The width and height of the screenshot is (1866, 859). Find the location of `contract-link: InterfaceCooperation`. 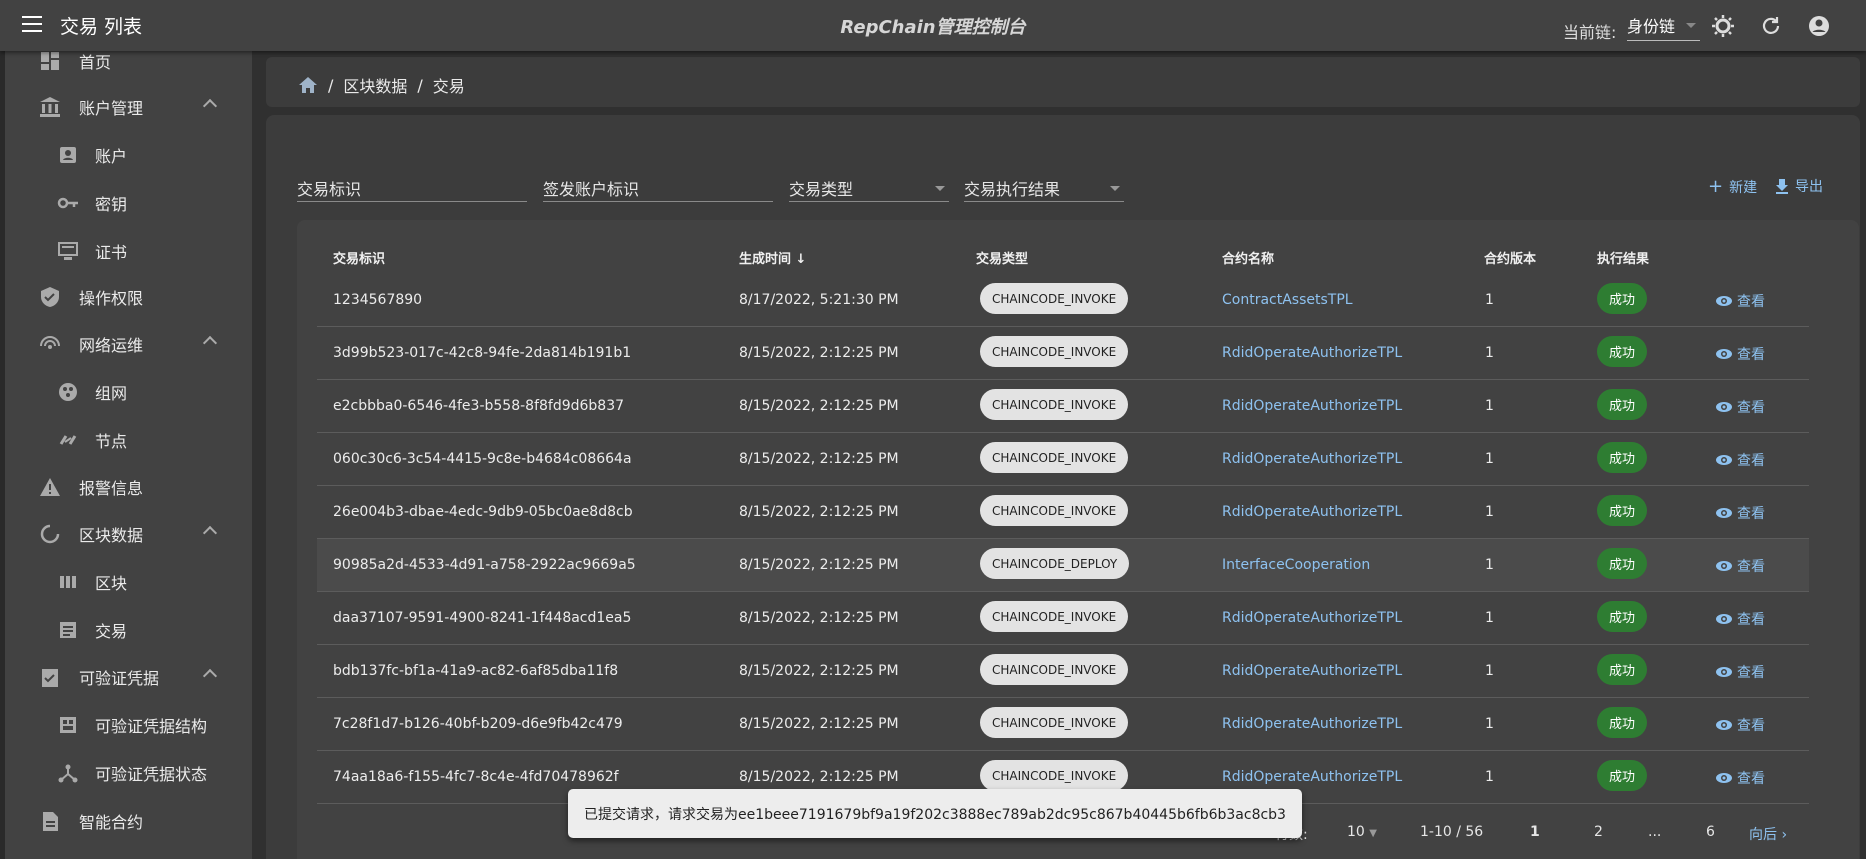

contract-link: InterfaceCooperation is located at coordinates (1296, 565).